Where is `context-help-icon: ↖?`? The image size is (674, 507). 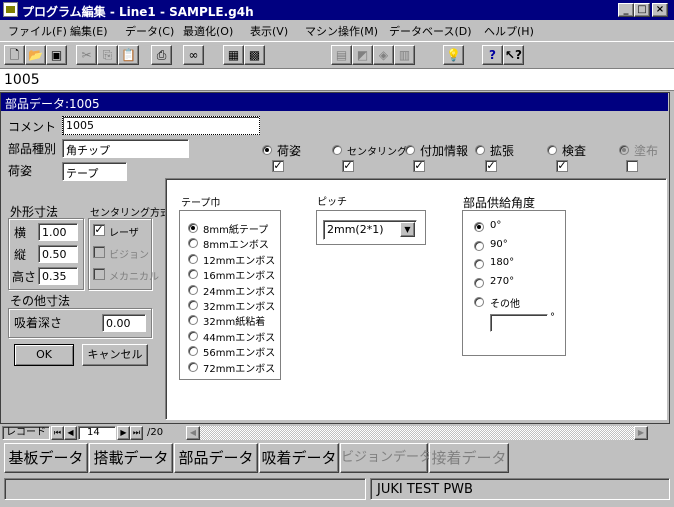
context-help-icon: ↖? is located at coordinates (513, 55).